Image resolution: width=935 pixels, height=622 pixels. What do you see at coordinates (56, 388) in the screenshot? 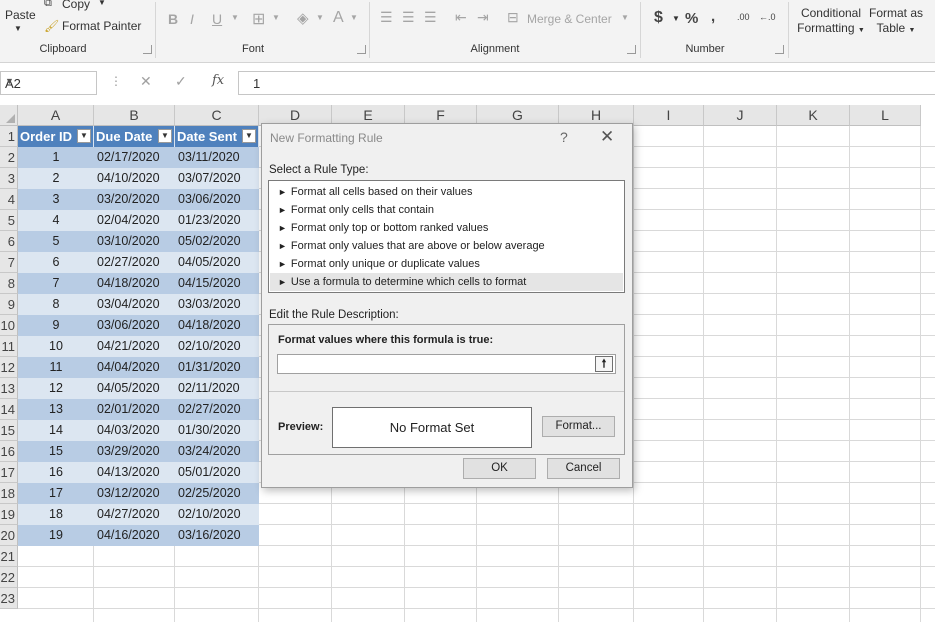
I see `table-cell: 12` at bounding box center [56, 388].